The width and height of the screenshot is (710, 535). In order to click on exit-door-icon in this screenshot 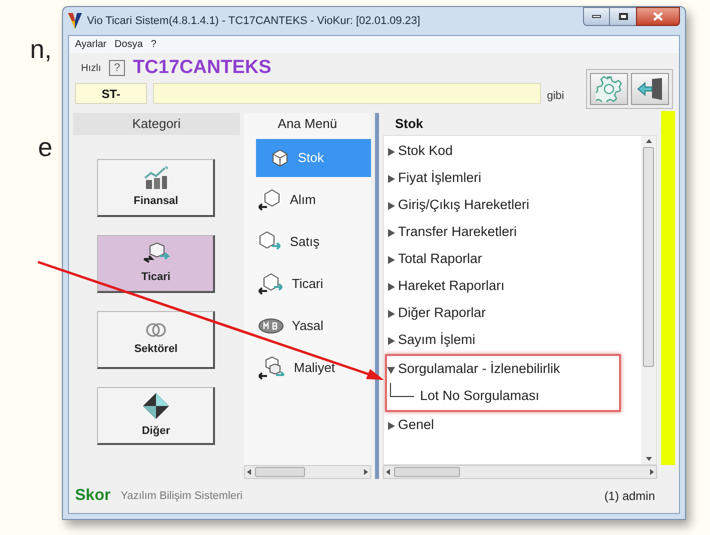, I will do `click(650, 89)`.